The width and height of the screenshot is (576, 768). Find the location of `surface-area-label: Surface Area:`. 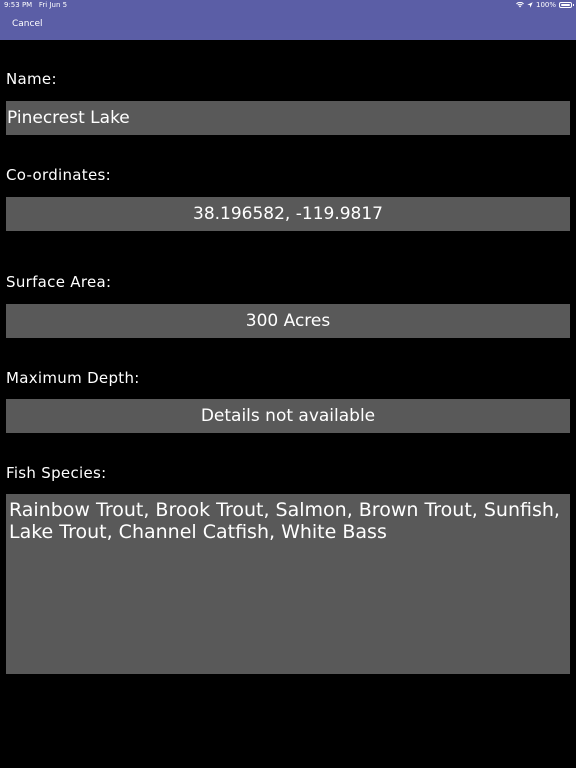

surface-area-label: Surface Area: is located at coordinates (59, 282).